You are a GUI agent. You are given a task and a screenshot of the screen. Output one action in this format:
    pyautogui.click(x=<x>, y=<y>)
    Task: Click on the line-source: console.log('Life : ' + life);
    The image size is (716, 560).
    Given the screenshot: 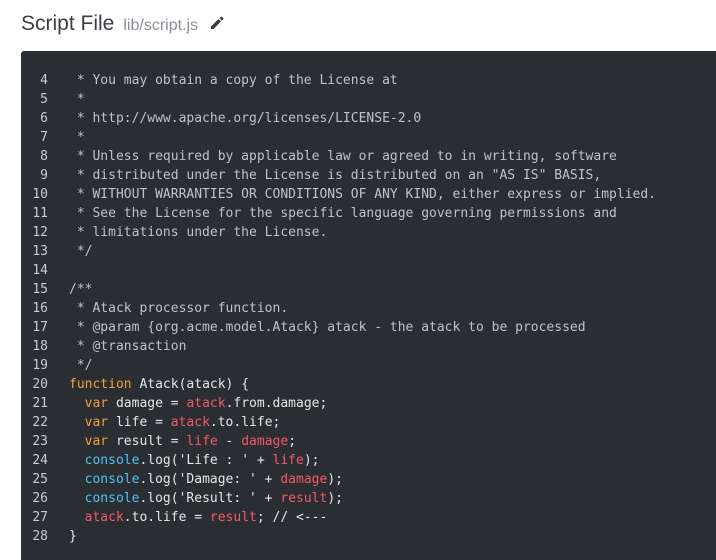 What is the action you would take?
    pyautogui.click(x=194, y=460)
    